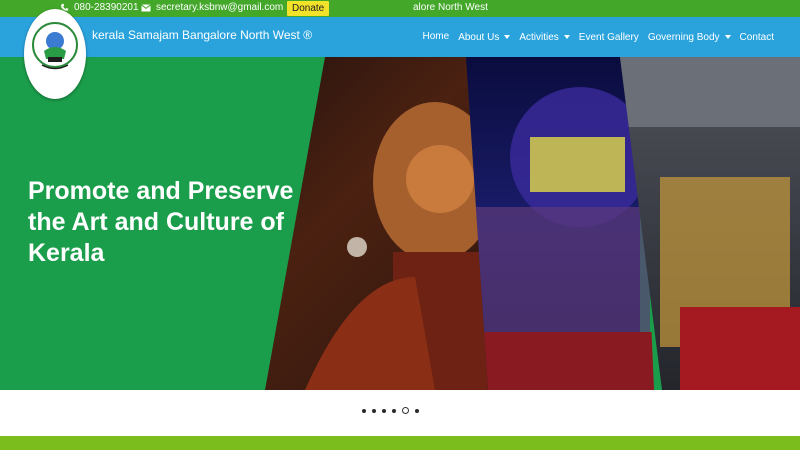 Image resolution: width=800 pixels, height=450 pixels. I want to click on nav-governing-body: Governing Body, so click(689, 37).